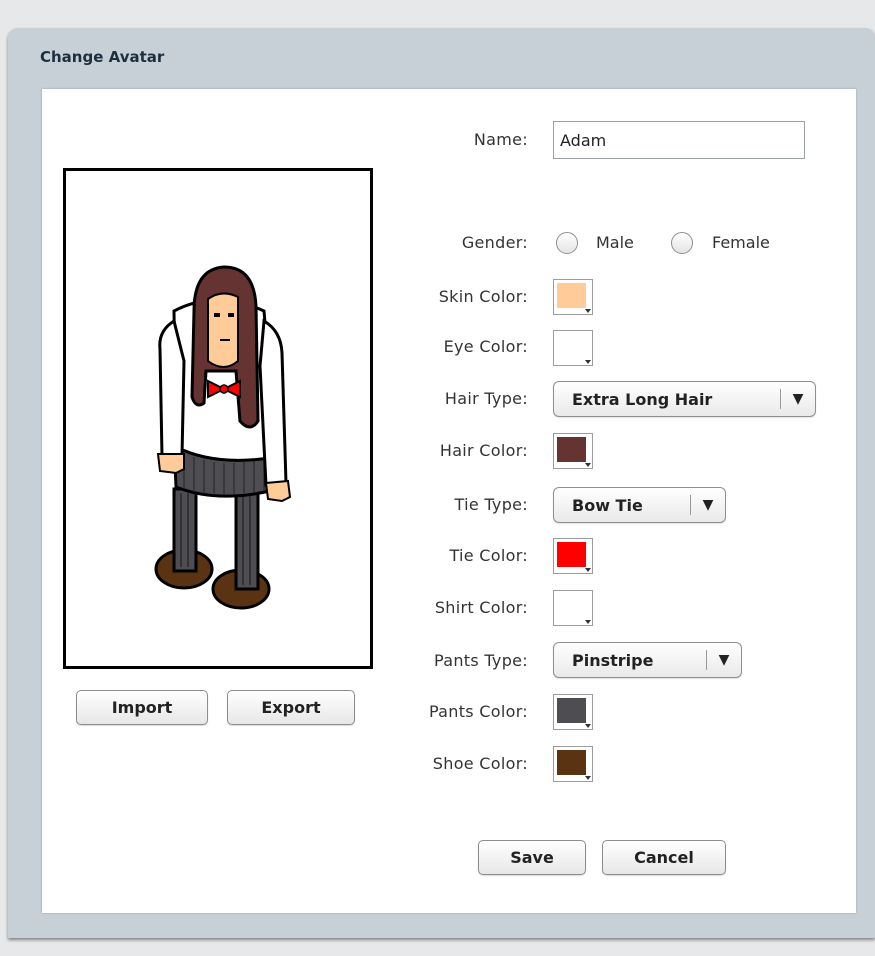 This screenshot has width=875, height=956. What do you see at coordinates (185, 530) in the screenshot?
I see `left-leg` at bounding box center [185, 530].